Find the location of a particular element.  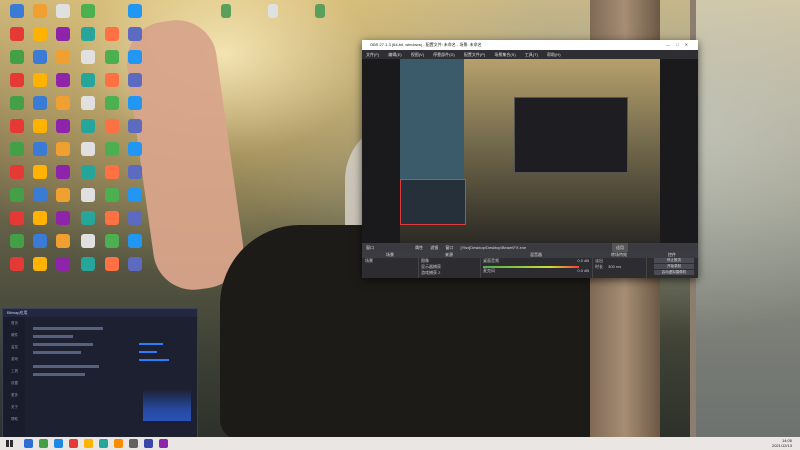

menu-edit: 编辑(E) is located at coordinates (394, 54).